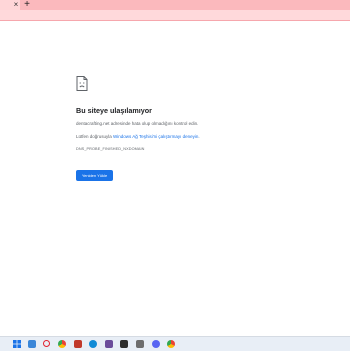 The height and width of the screenshot is (351, 350). Describe the element at coordinates (175, 5) in the screenshot. I see `tab-strip: × +` at that location.